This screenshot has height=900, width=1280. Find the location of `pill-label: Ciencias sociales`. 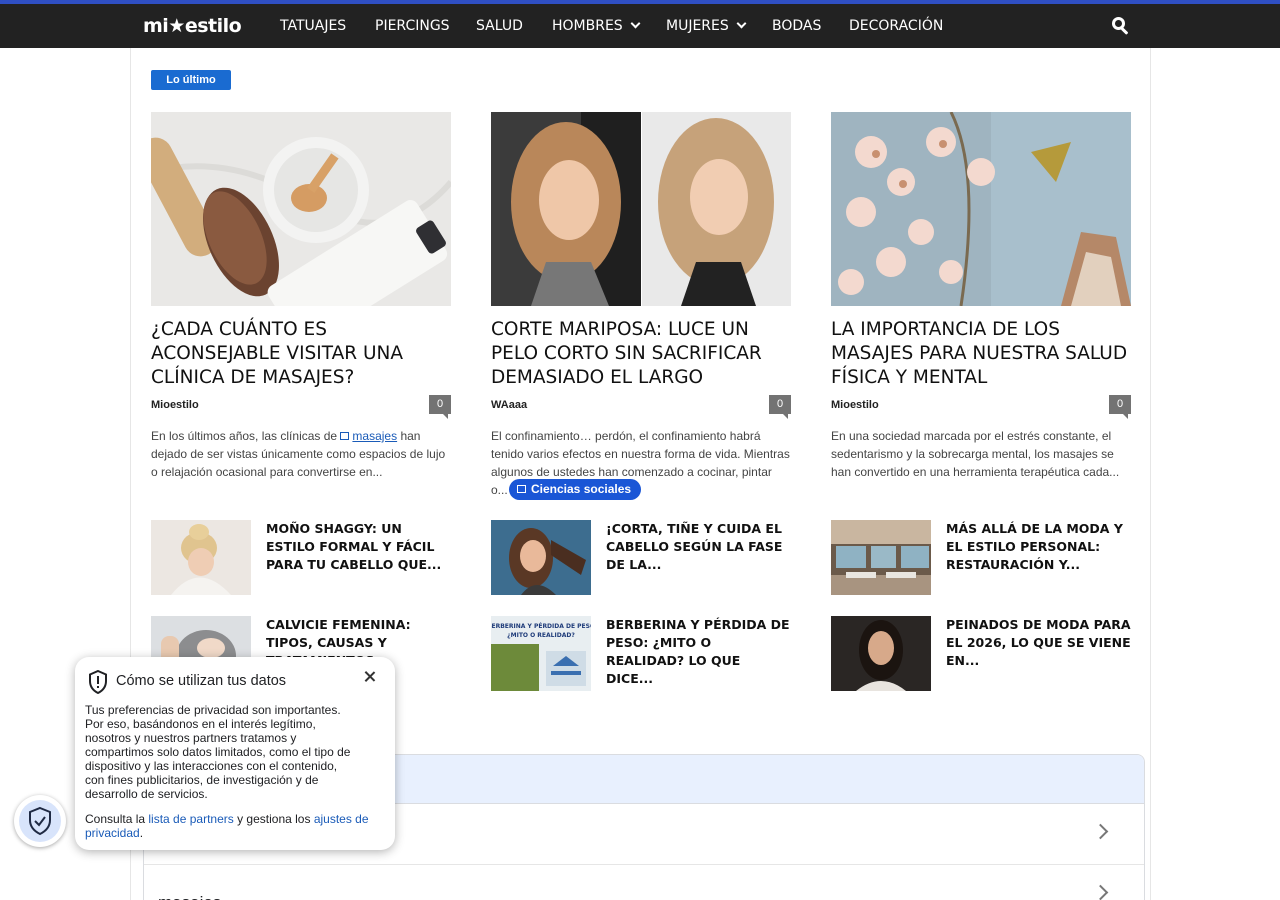

pill-label: Ciencias sociales is located at coordinates (581, 489).